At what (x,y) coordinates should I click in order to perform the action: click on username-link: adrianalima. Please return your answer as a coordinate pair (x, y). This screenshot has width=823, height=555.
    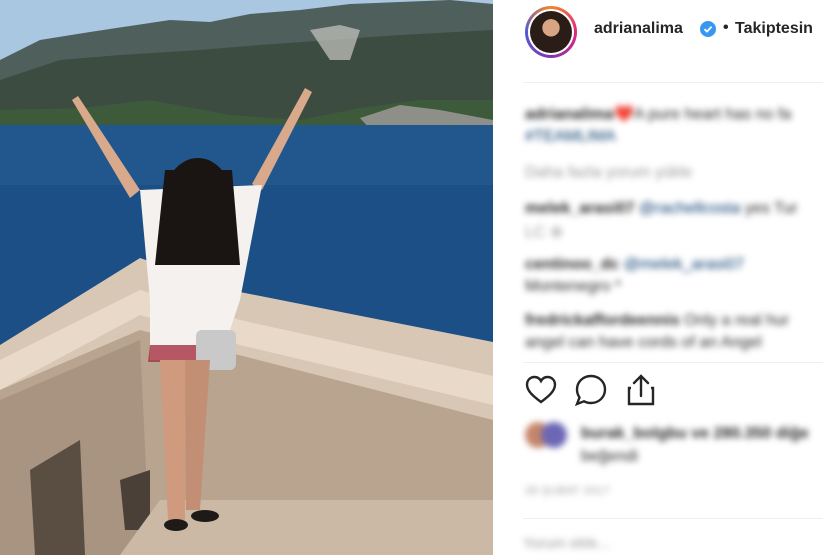
    Looking at the image, I should click on (638, 29).